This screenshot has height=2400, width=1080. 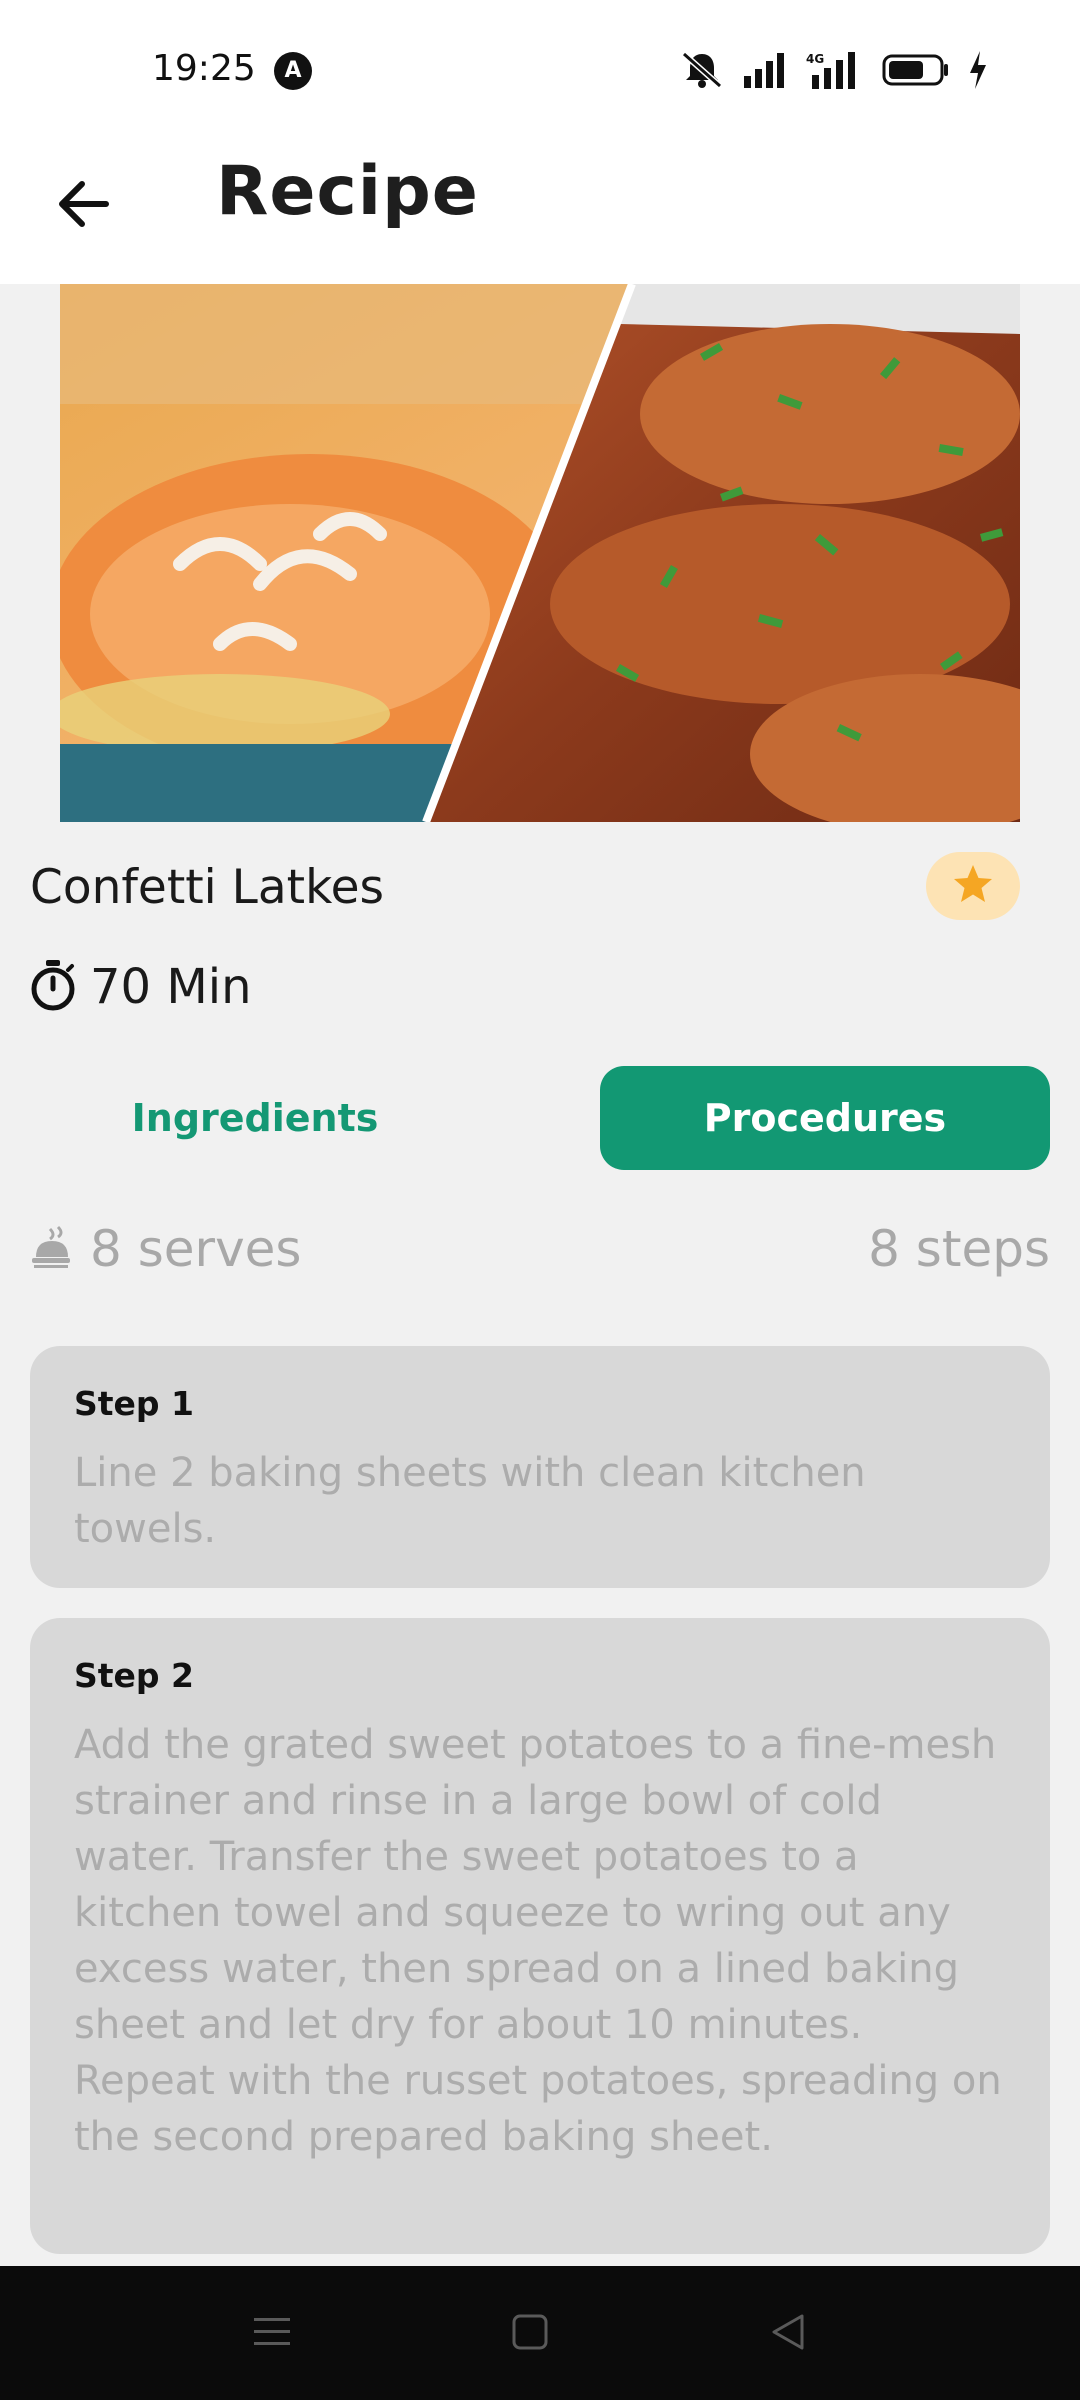 I want to click on back-button, so click(x=84, y=206).